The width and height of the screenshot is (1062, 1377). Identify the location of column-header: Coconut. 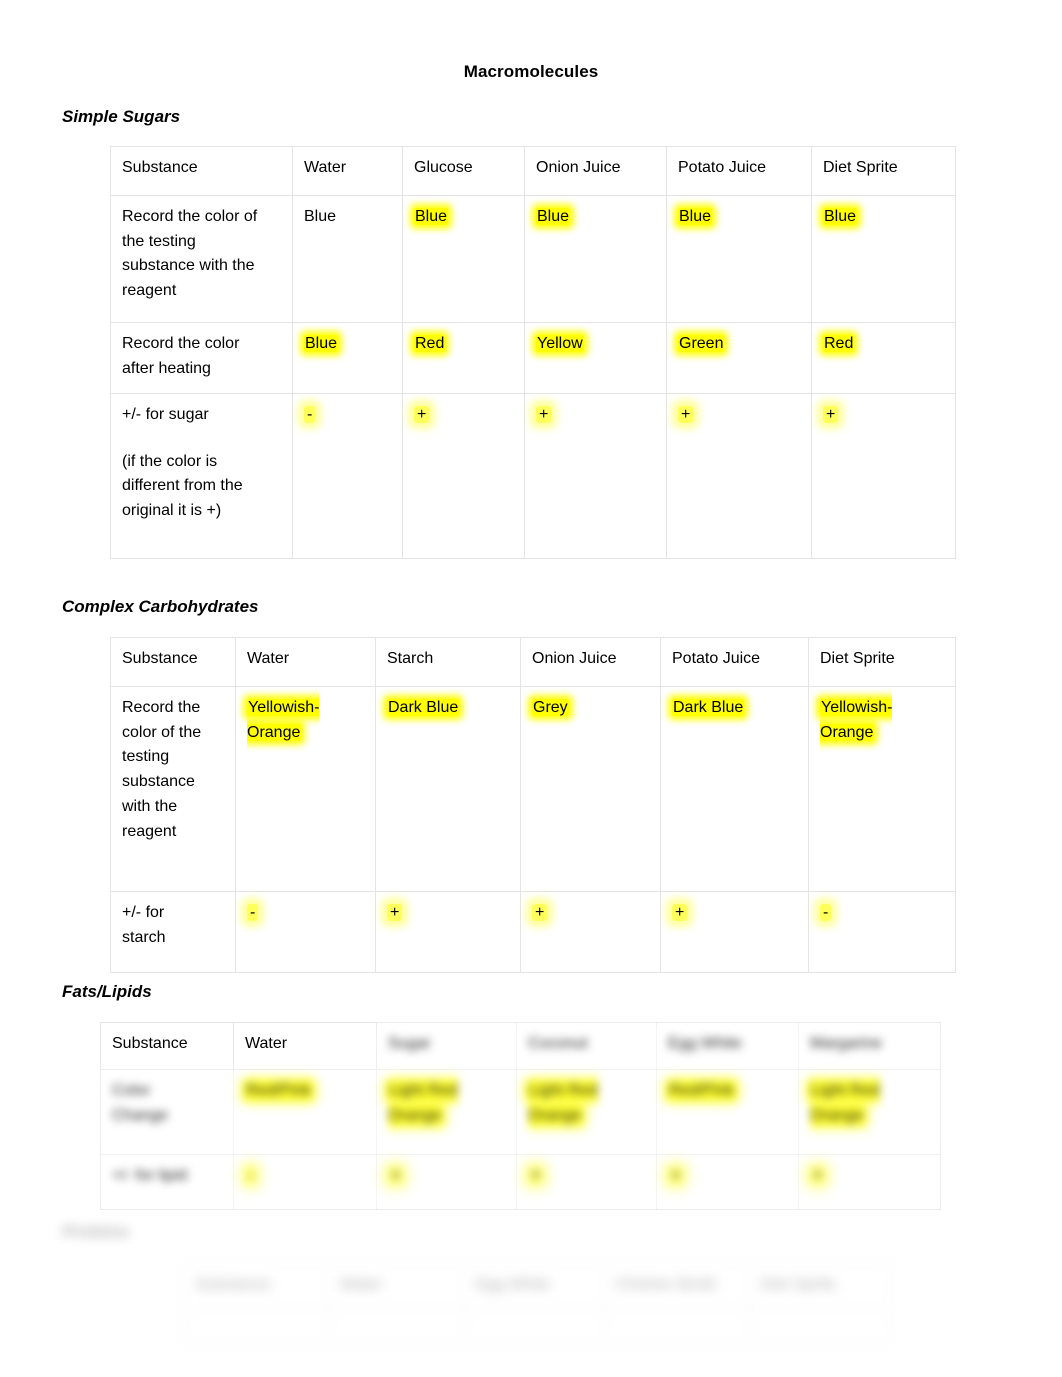
(586, 1046).